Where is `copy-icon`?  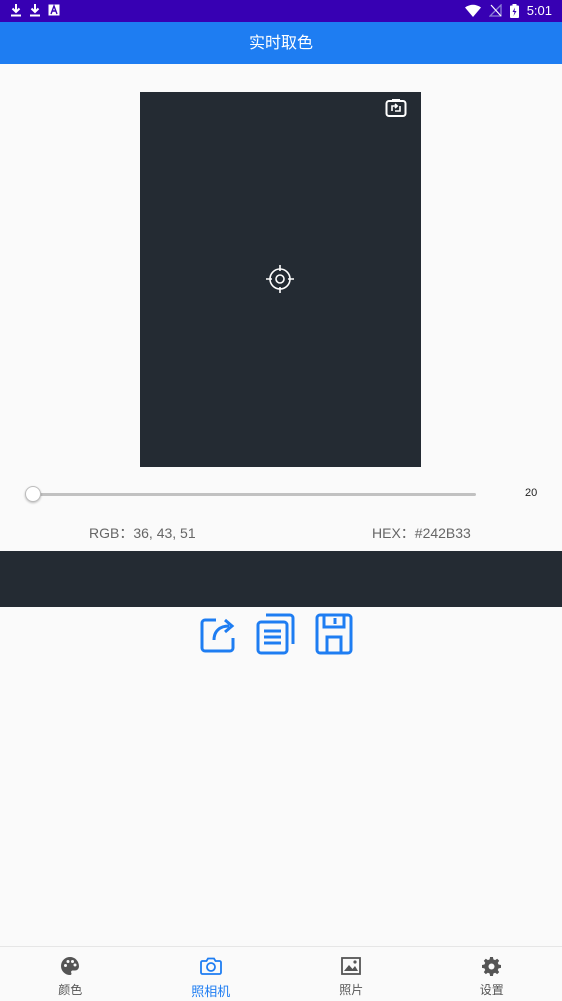
copy-icon is located at coordinates (276, 636).